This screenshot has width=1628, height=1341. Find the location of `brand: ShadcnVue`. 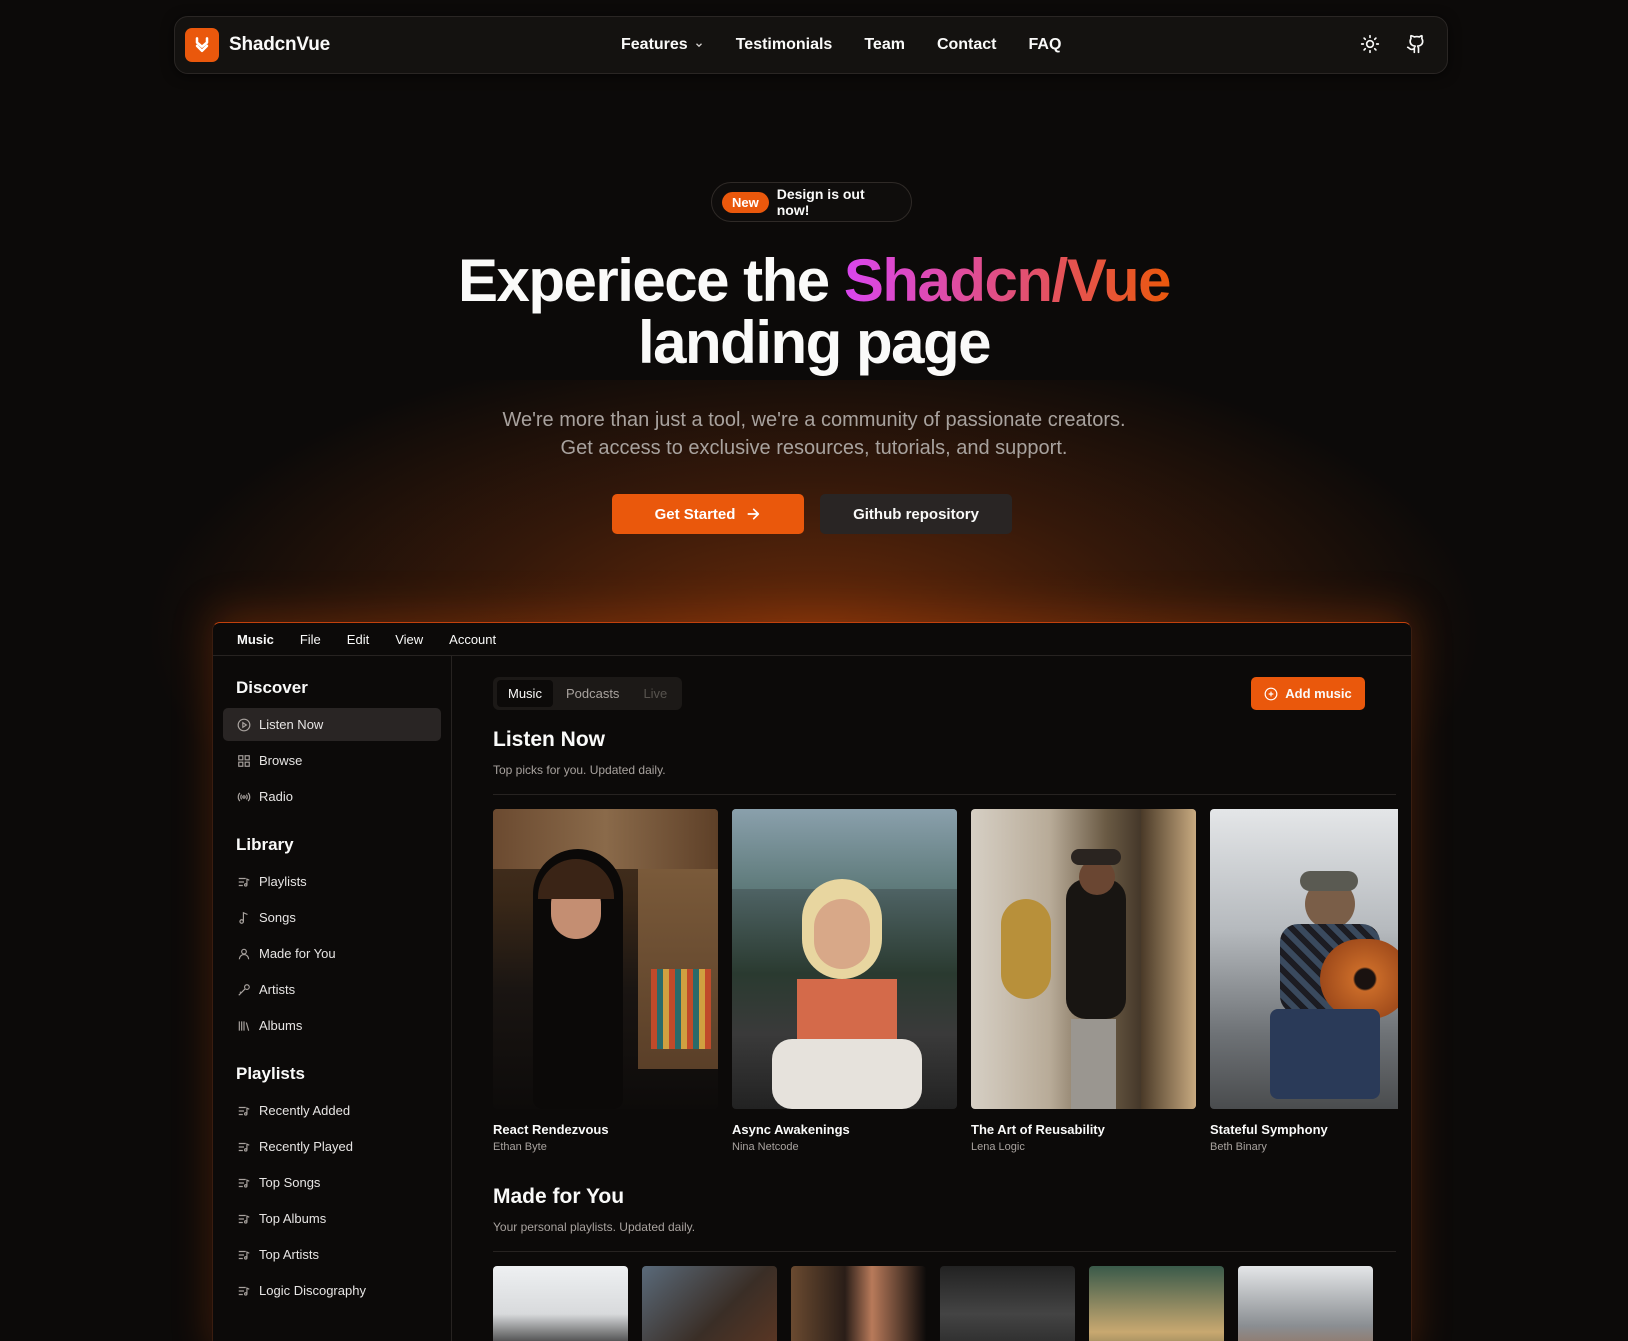

brand: ShadcnVue is located at coordinates (257, 45).